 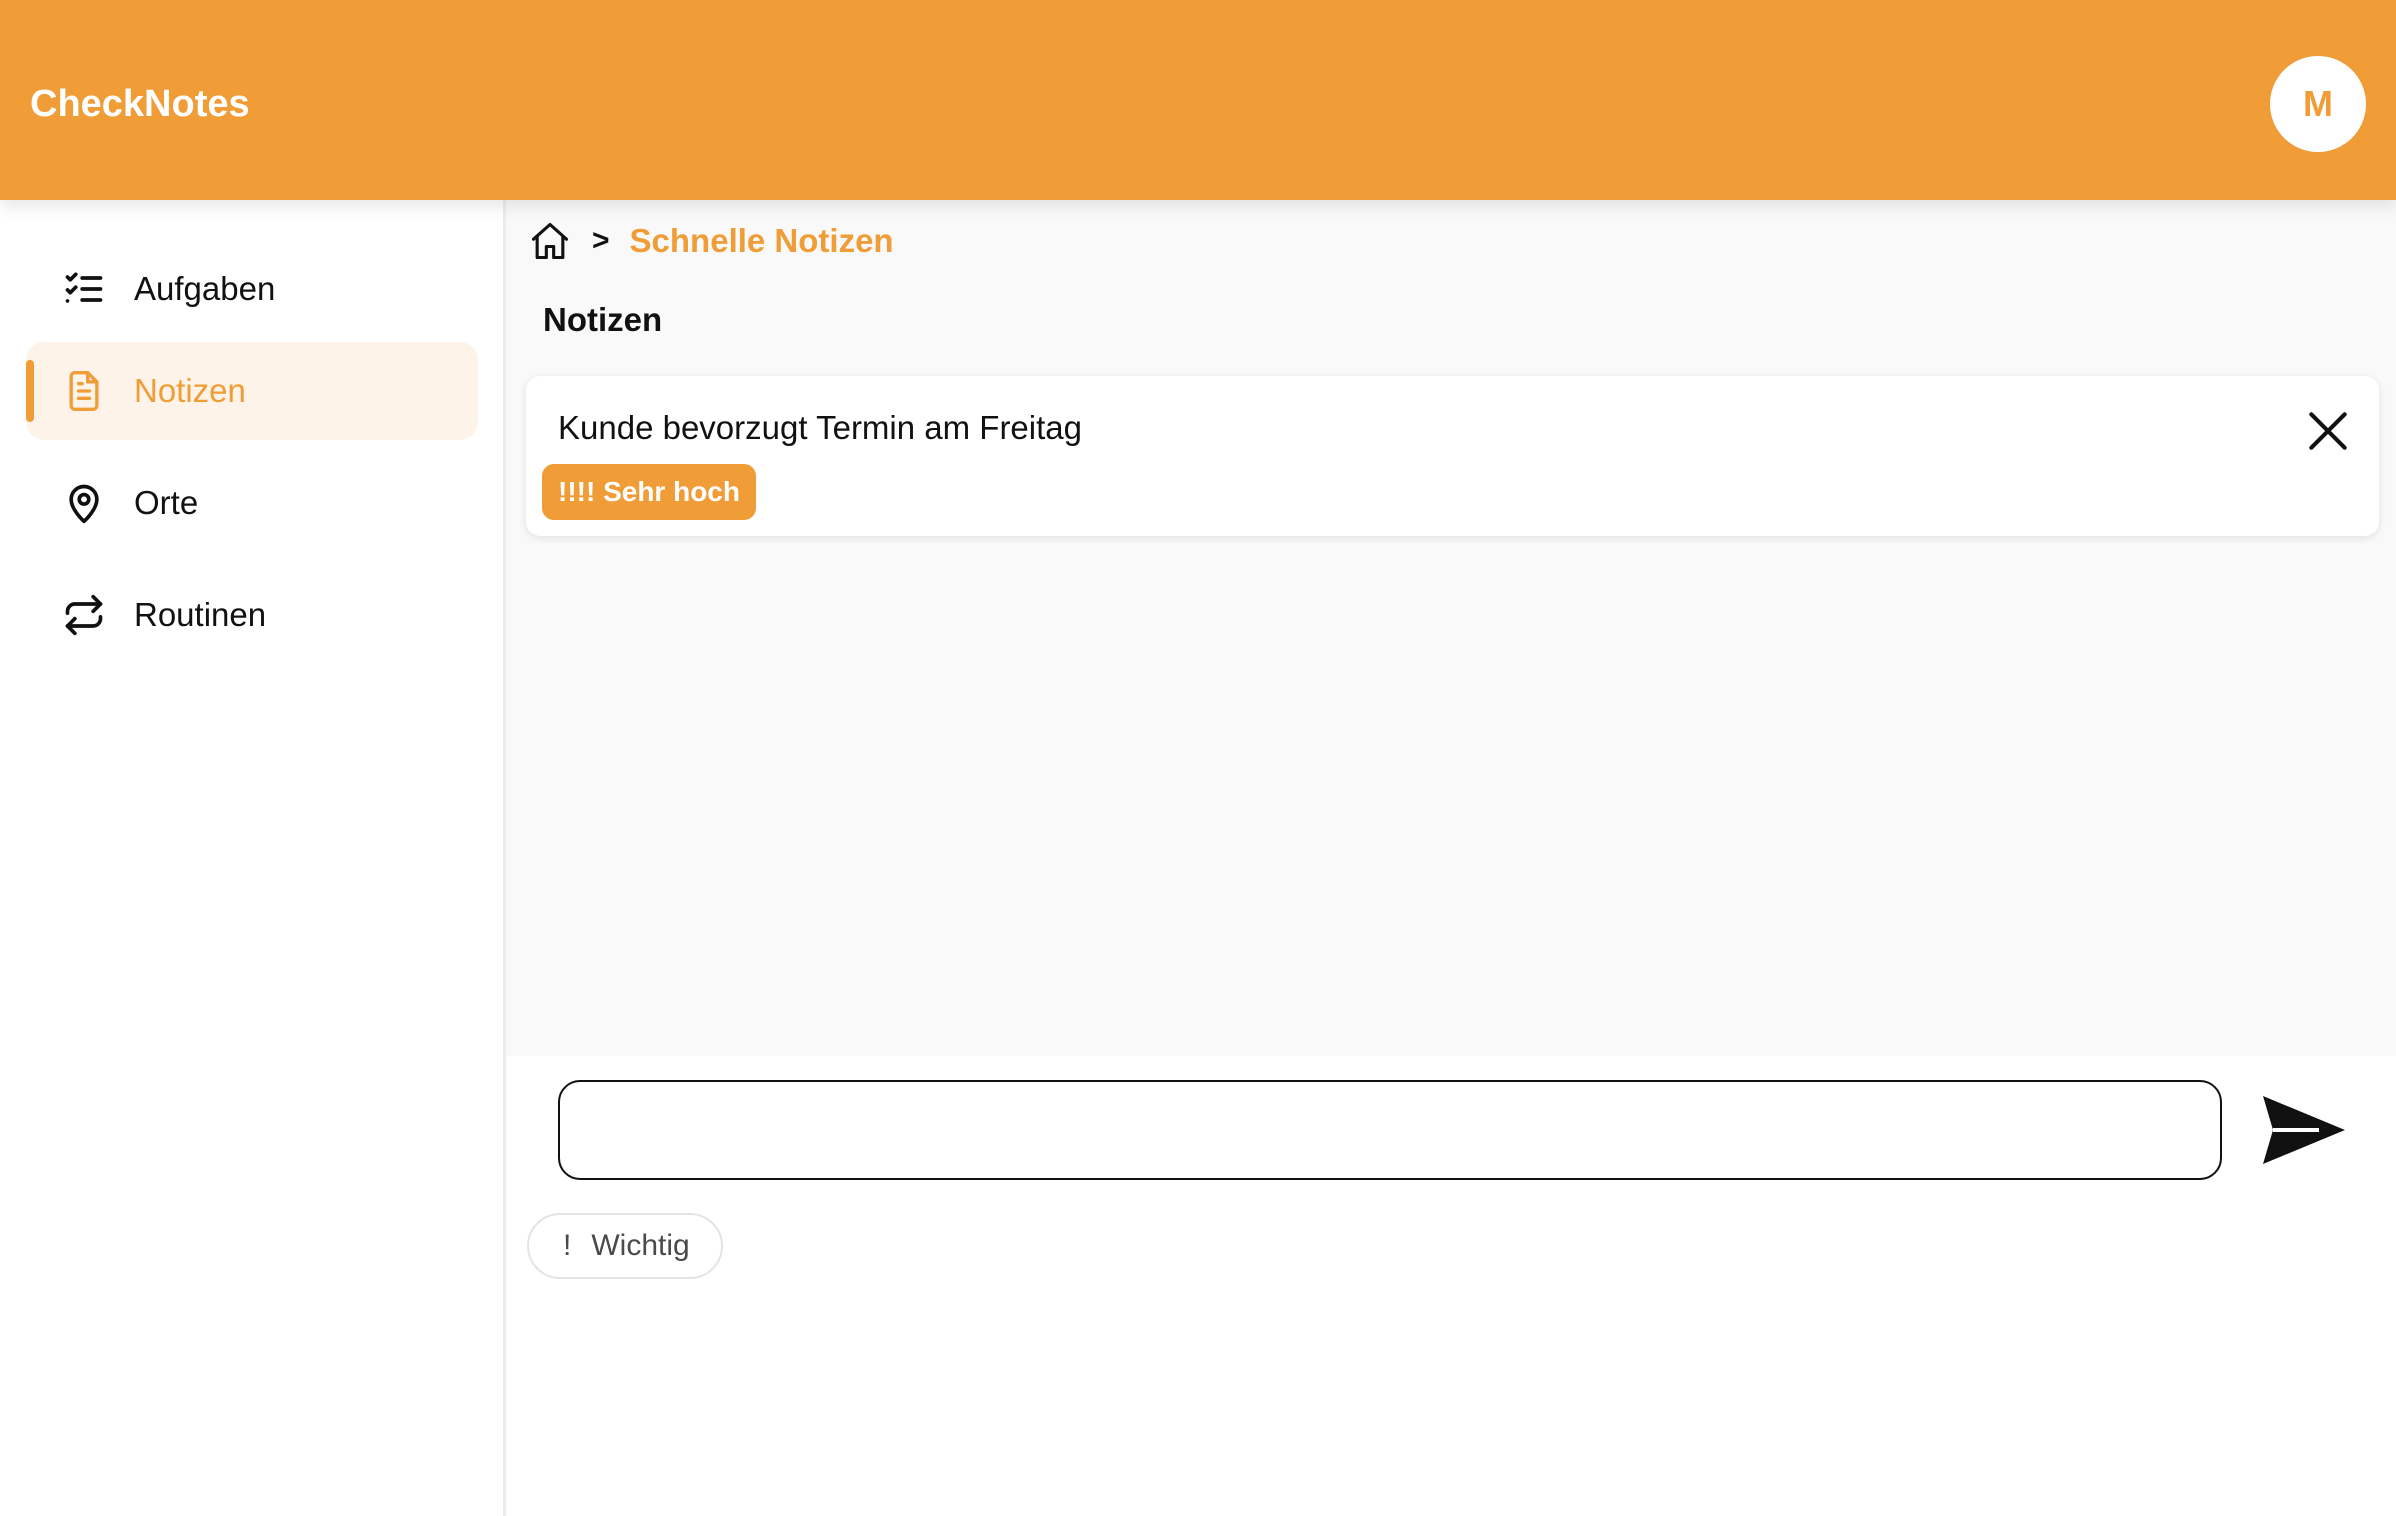 What do you see at coordinates (84, 615) in the screenshot?
I see `repeat-icon` at bounding box center [84, 615].